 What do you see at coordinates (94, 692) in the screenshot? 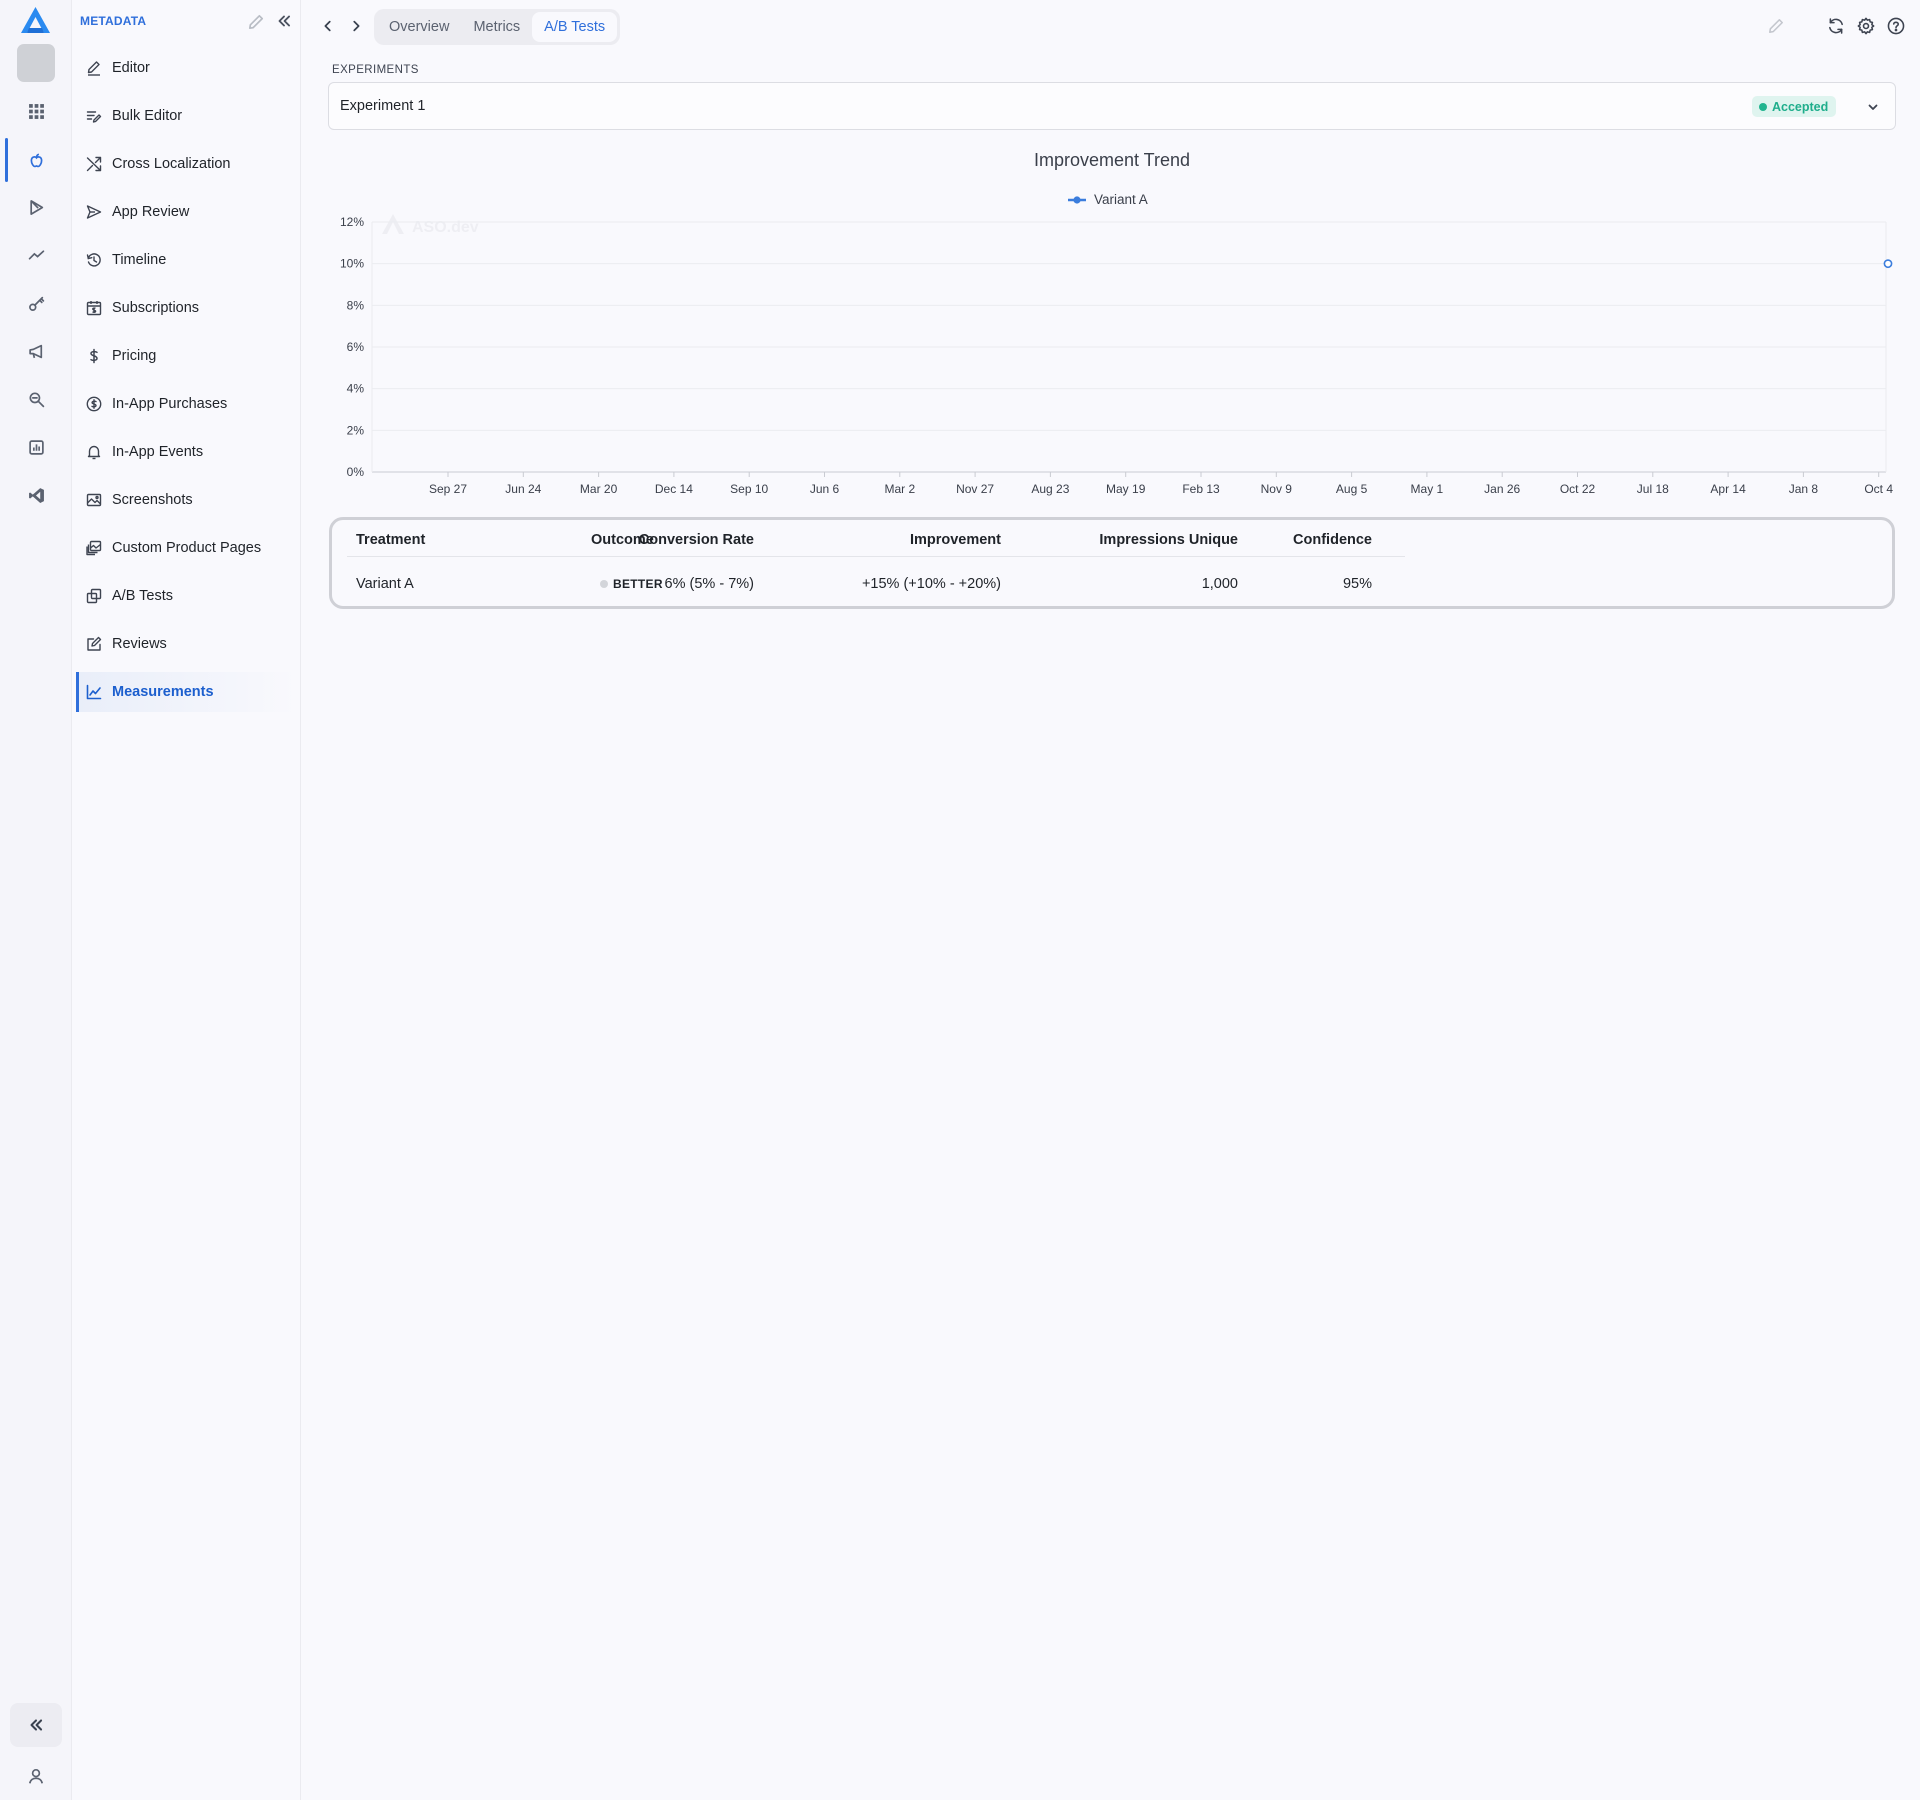
I see `line-chart-icon` at bounding box center [94, 692].